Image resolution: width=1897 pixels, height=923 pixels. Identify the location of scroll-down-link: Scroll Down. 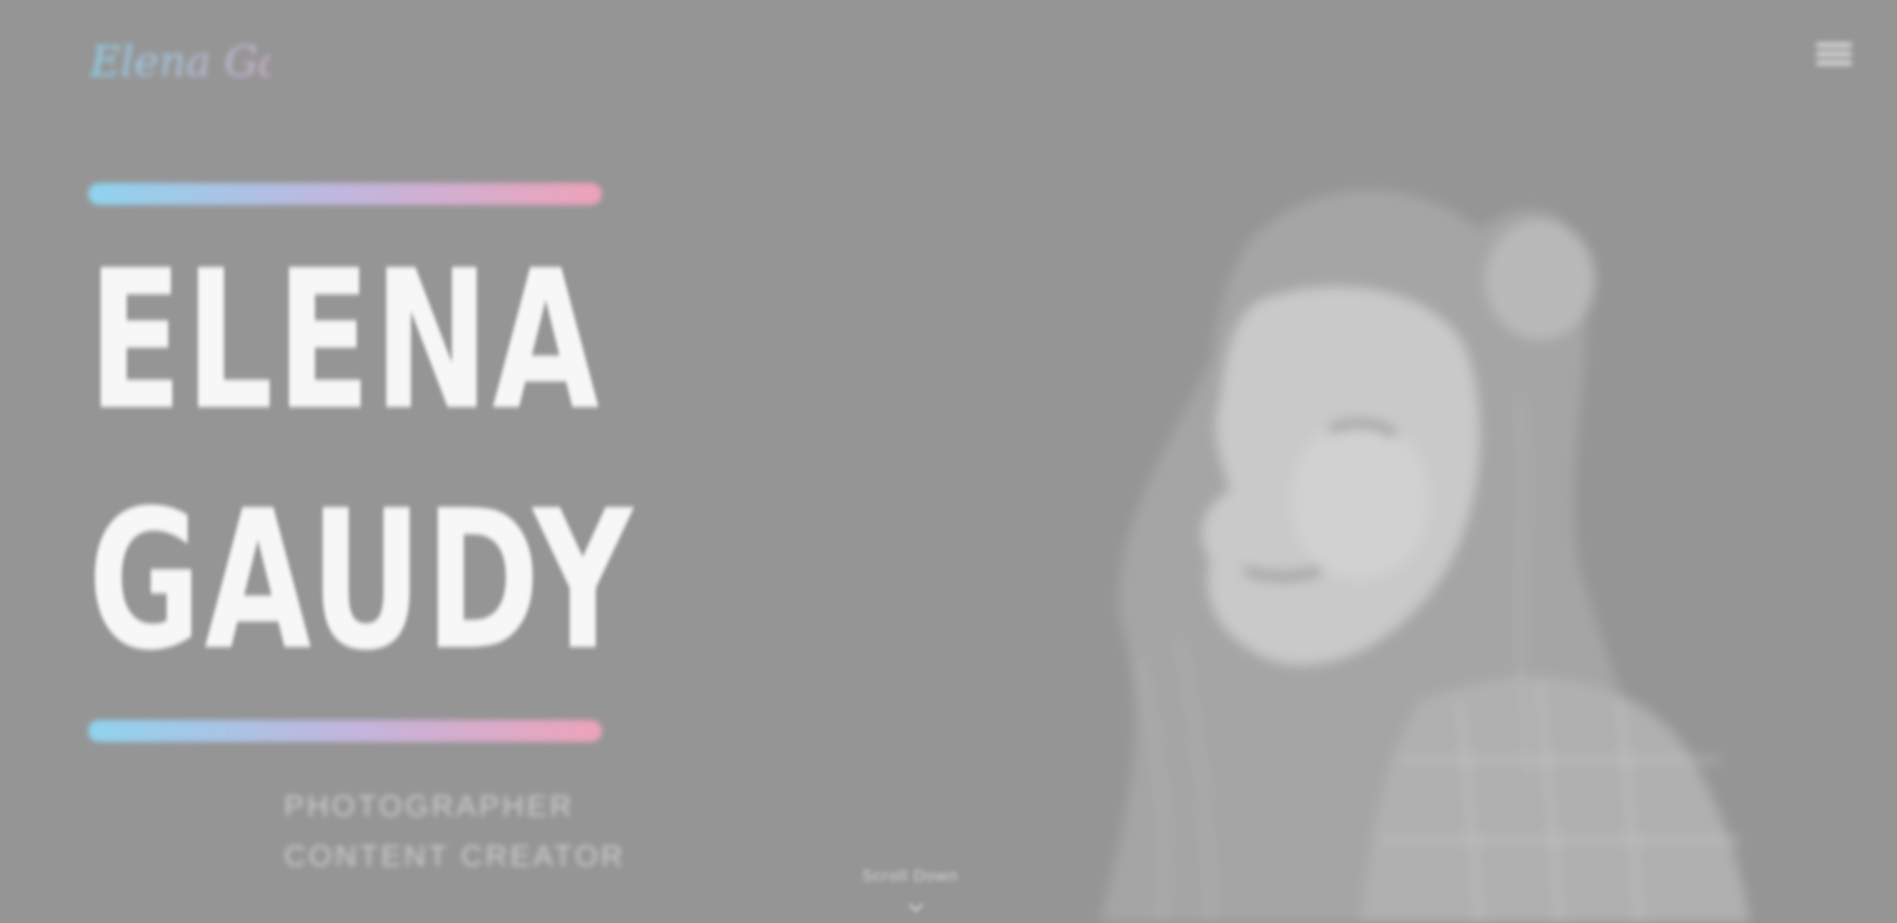
(910, 877).